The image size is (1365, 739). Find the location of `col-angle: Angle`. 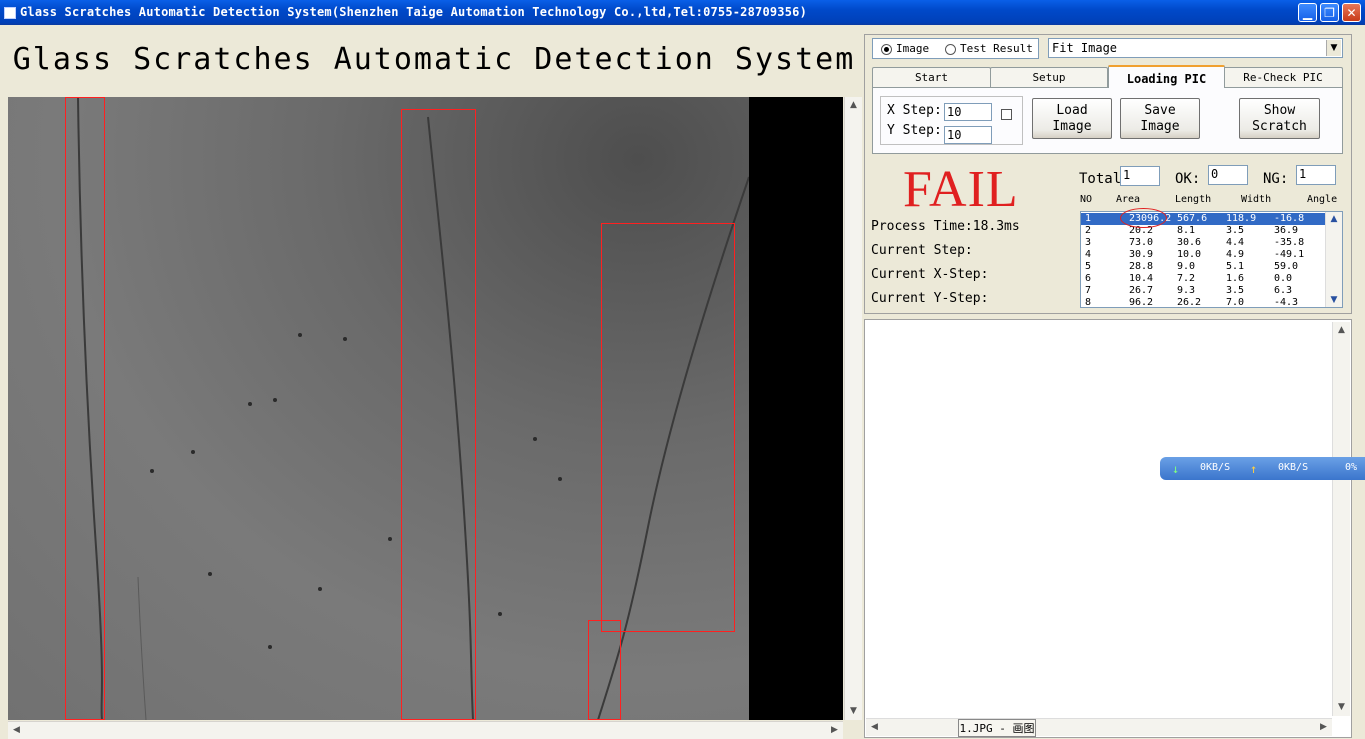

col-angle: Angle is located at coordinates (1322, 199).